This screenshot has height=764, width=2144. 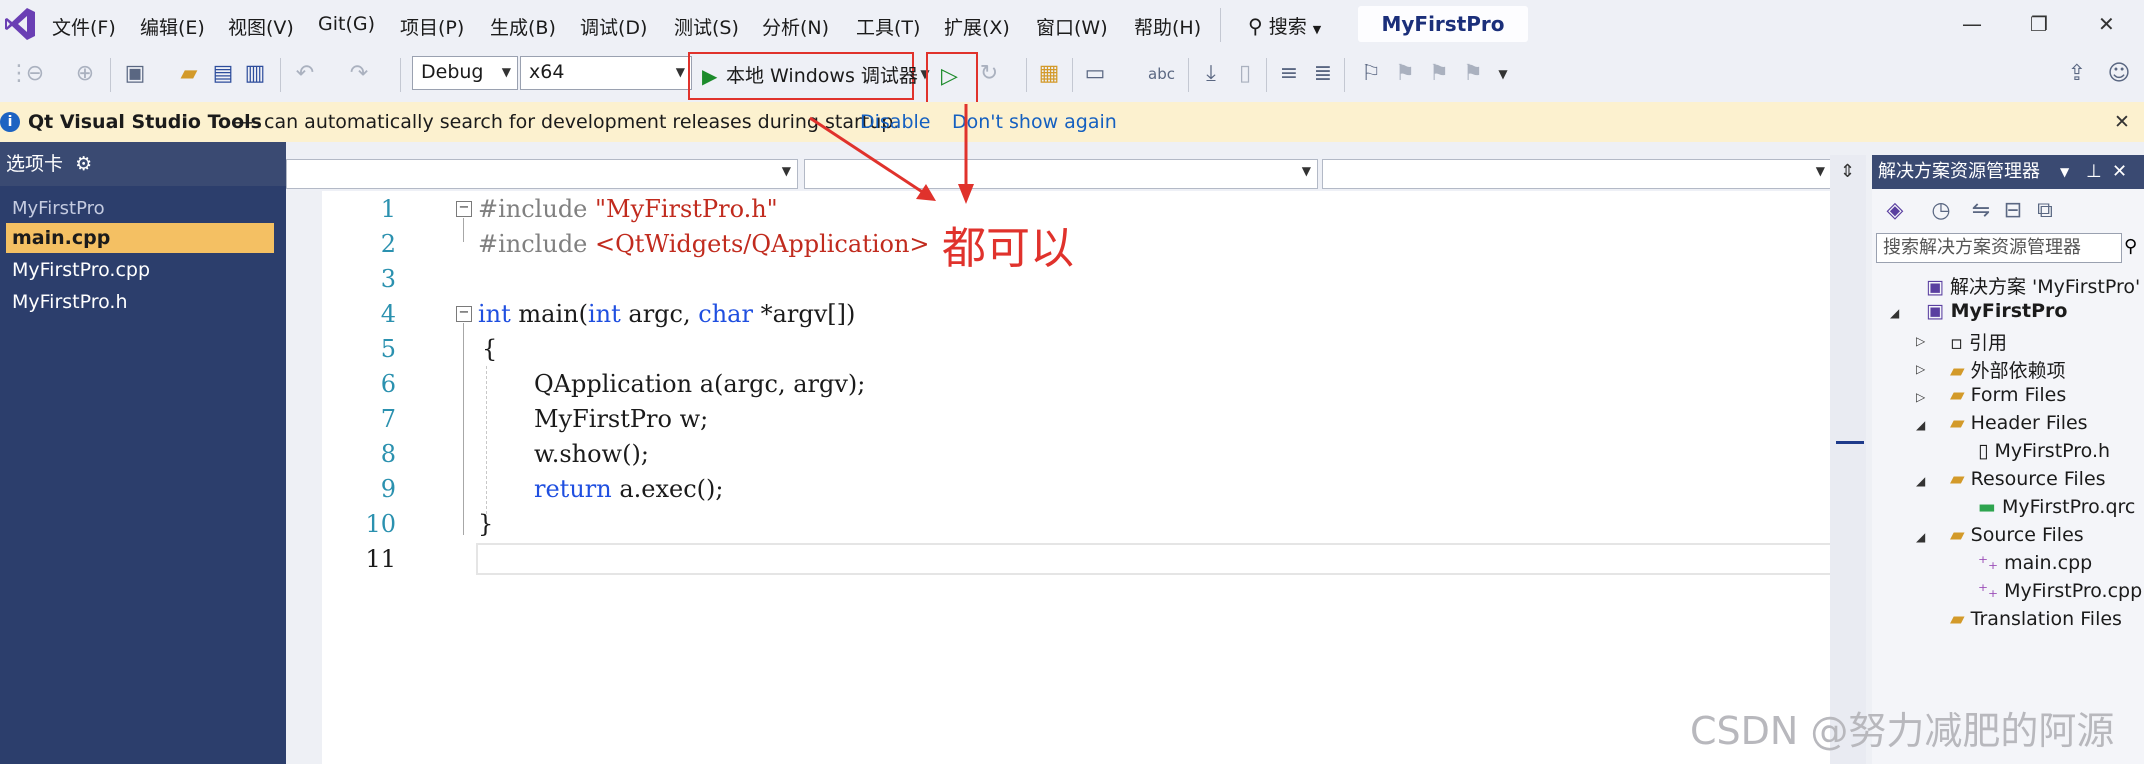 I want to click on spell-check-icon: abc, so click(x=1161, y=74).